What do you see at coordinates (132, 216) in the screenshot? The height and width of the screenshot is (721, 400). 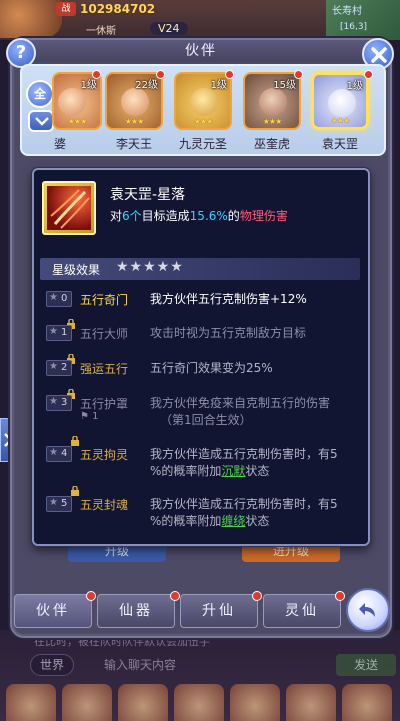 I see `skill-target-count: 6个` at bounding box center [132, 216].